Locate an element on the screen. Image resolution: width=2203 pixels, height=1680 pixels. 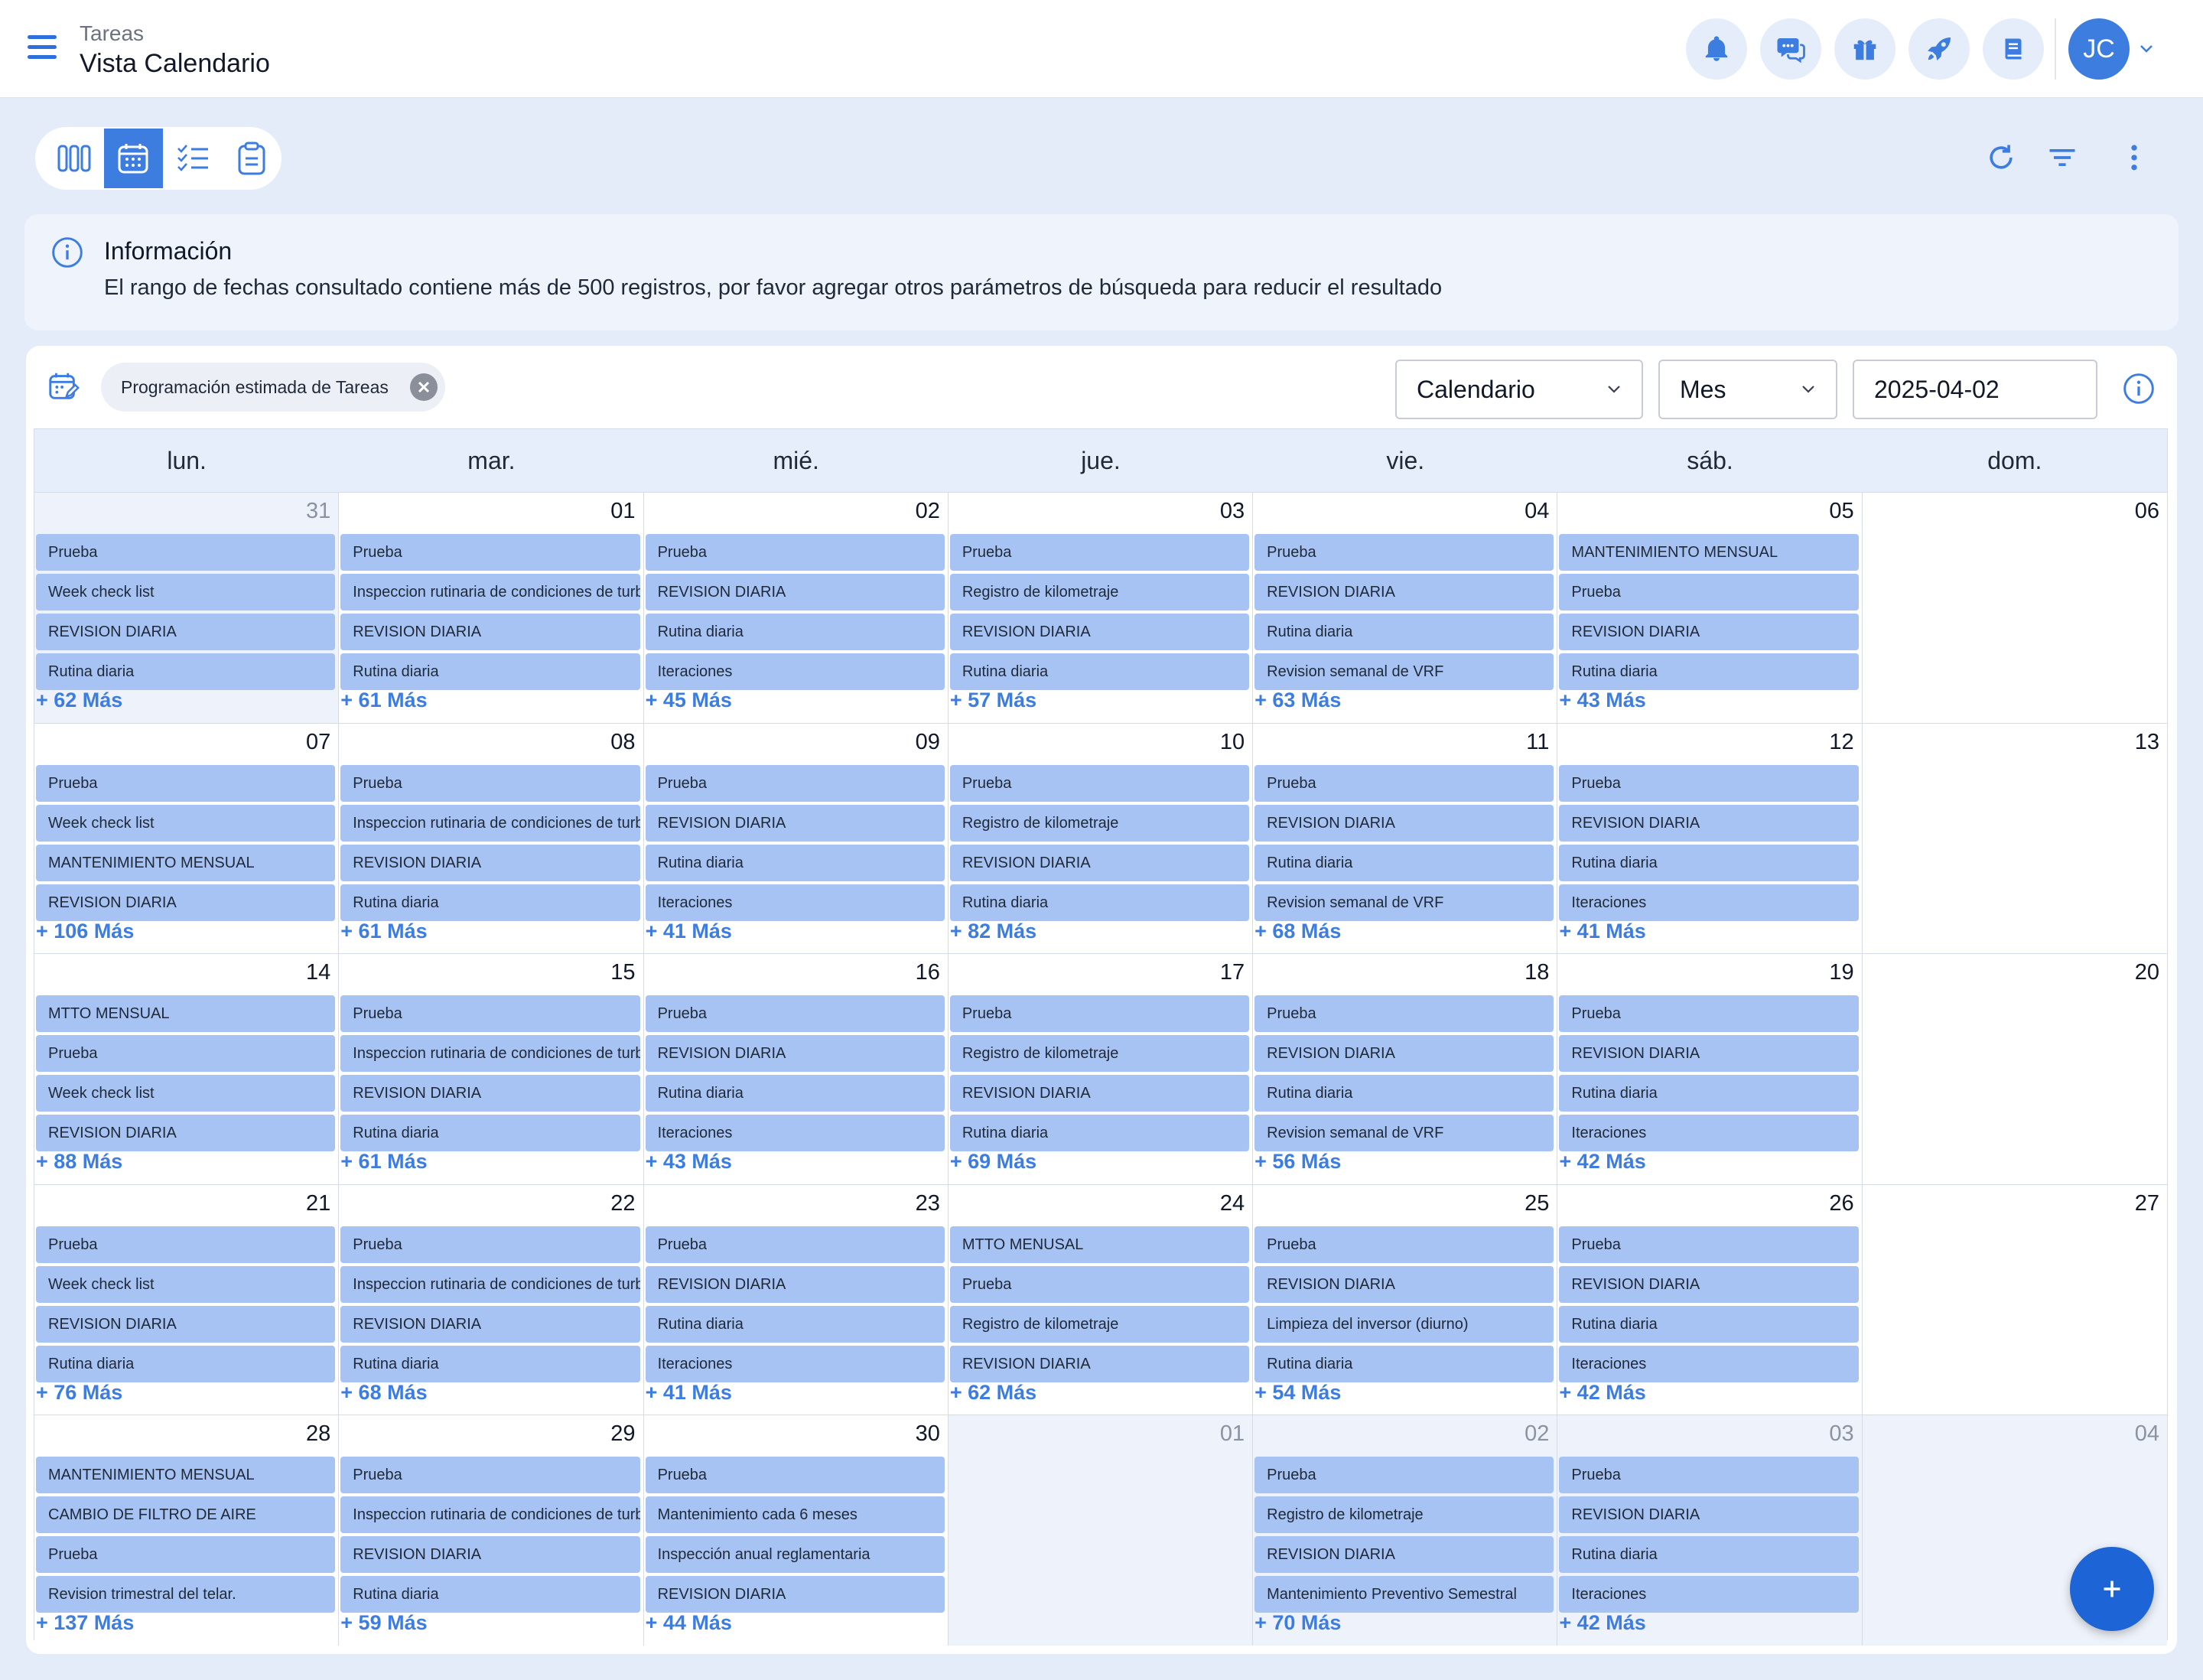
more-events-link: + 59 Más is located at coordinates (383, 1623).